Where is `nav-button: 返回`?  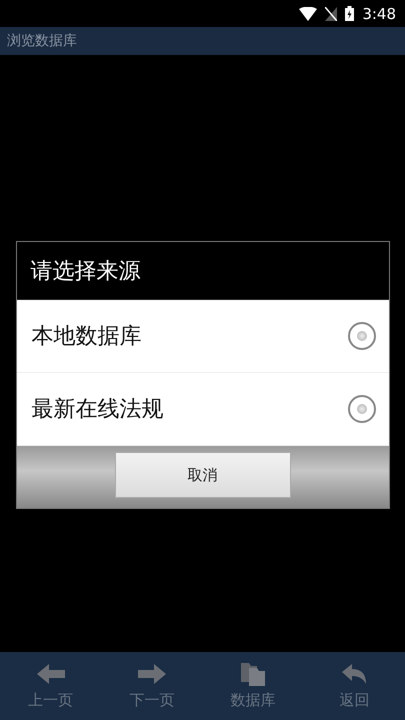
nav-button: 返回 is located at coordinates (354, 686).